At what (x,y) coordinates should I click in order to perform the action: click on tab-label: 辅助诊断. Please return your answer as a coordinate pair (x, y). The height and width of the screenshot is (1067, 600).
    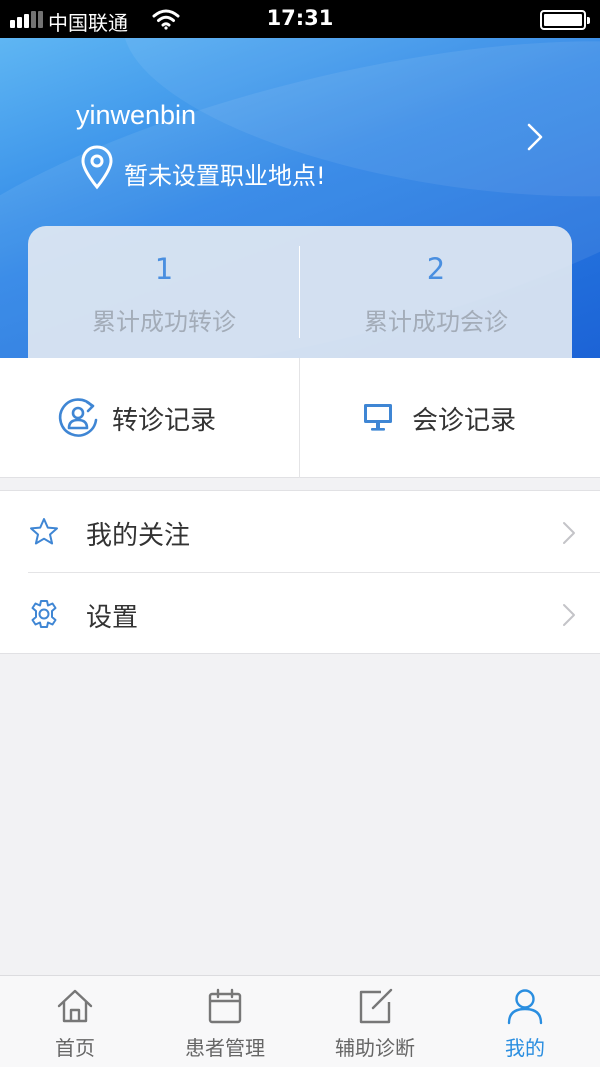
    Looking at the image, I should click on (375, 1048).